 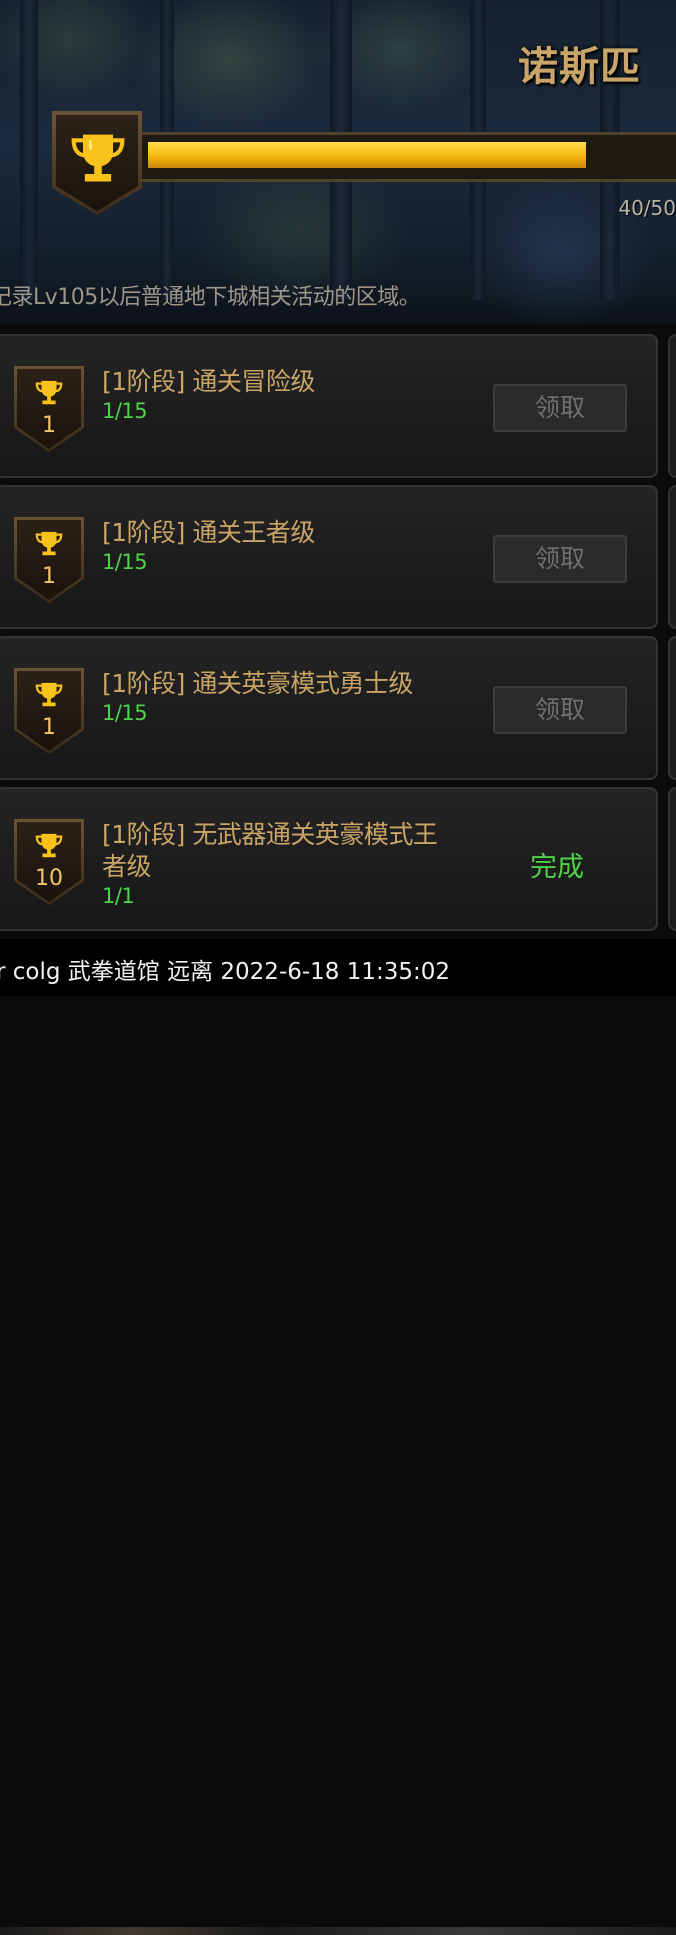 I want to click on page-title: 诺斯匹, so click(x=579, y=66).